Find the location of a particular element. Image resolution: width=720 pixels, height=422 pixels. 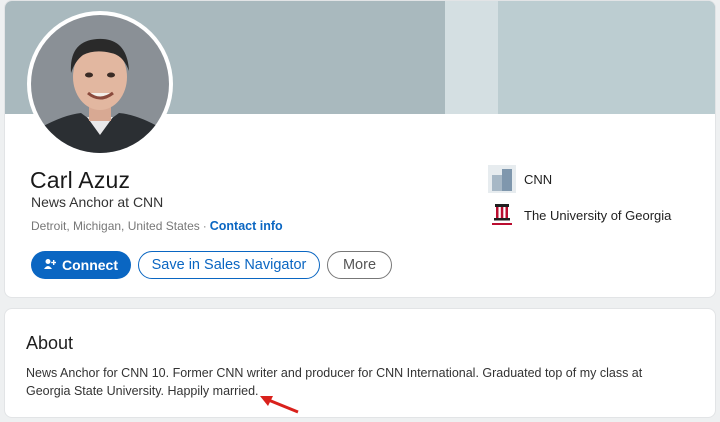

about-title: About is located at coordinates (50, 343).